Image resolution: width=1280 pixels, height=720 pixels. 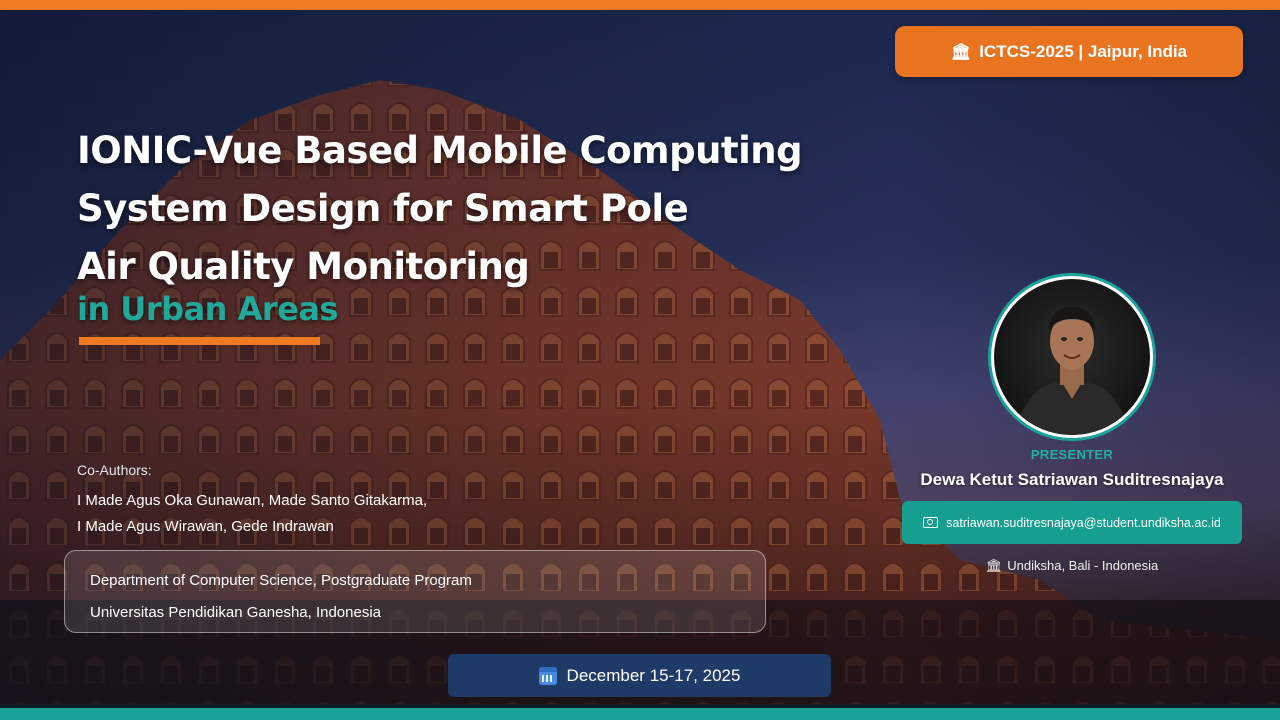 I want to click on date-badge: December 15-17, 2025, so click(x=639, y=675).